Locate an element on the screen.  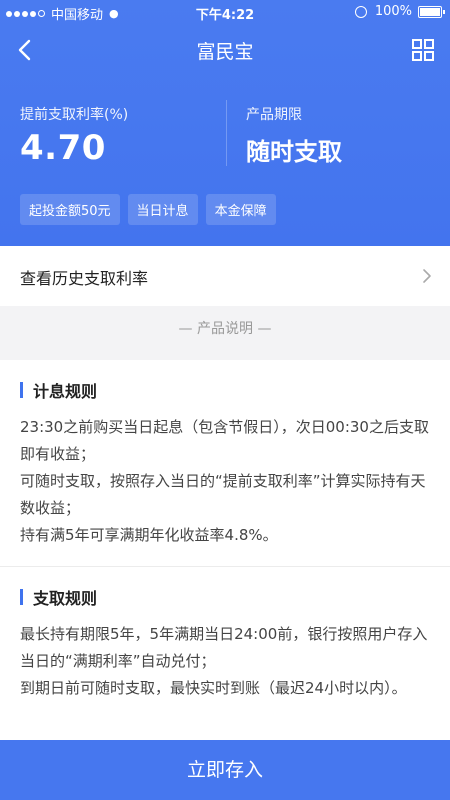
withdraw-rules-title: 支取规则 is located at coordinates (65, 598).